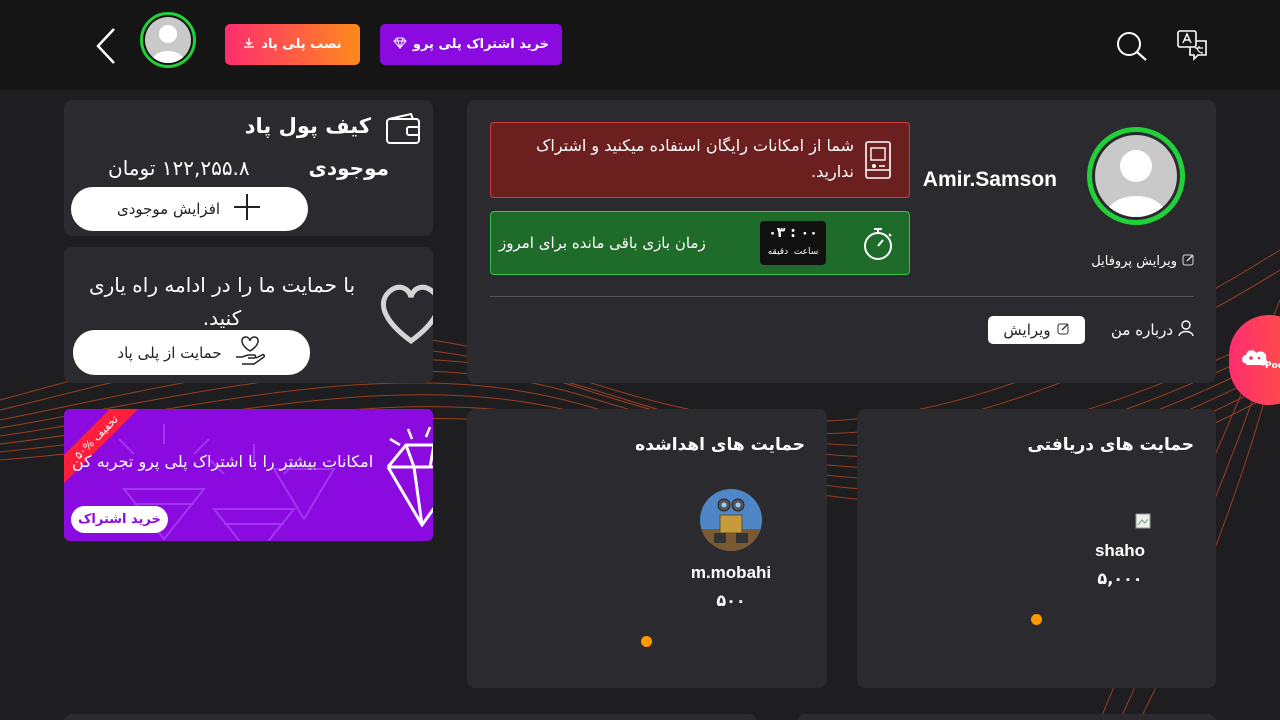 This screenshot has width=1280, height=720. What do you see at coordinates (249, 45) in the screenshot?
I see `download-icon` at bounding box center [249, 45].